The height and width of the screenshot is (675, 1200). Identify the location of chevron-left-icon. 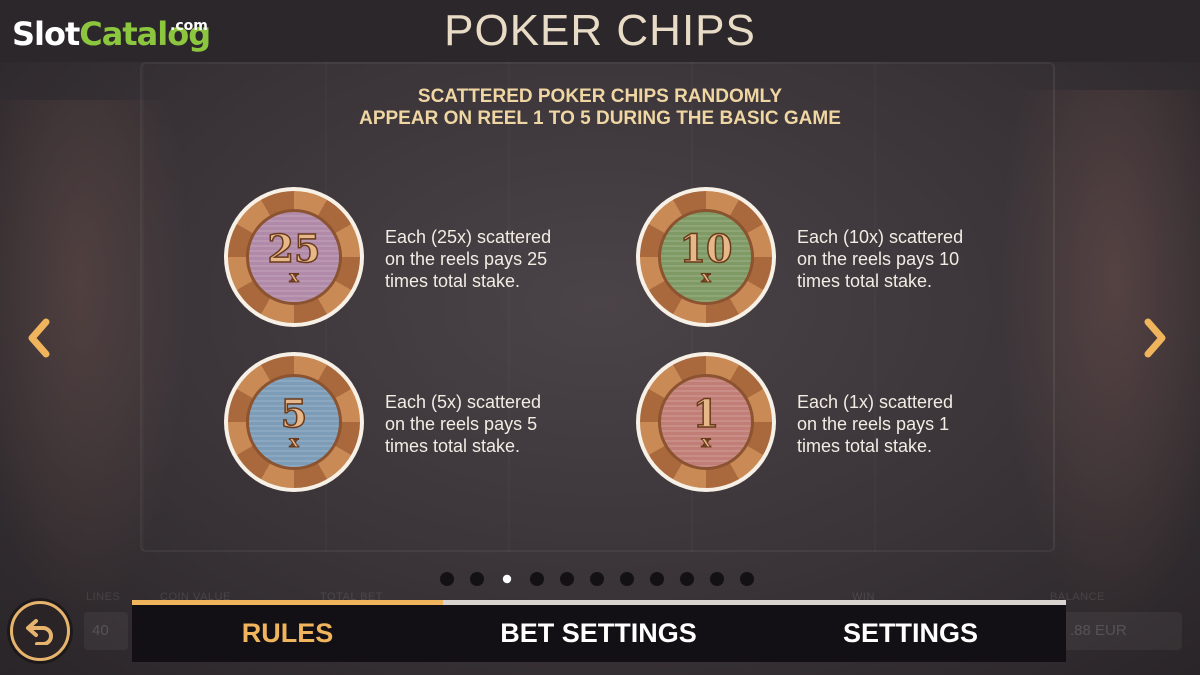
(39, 338).